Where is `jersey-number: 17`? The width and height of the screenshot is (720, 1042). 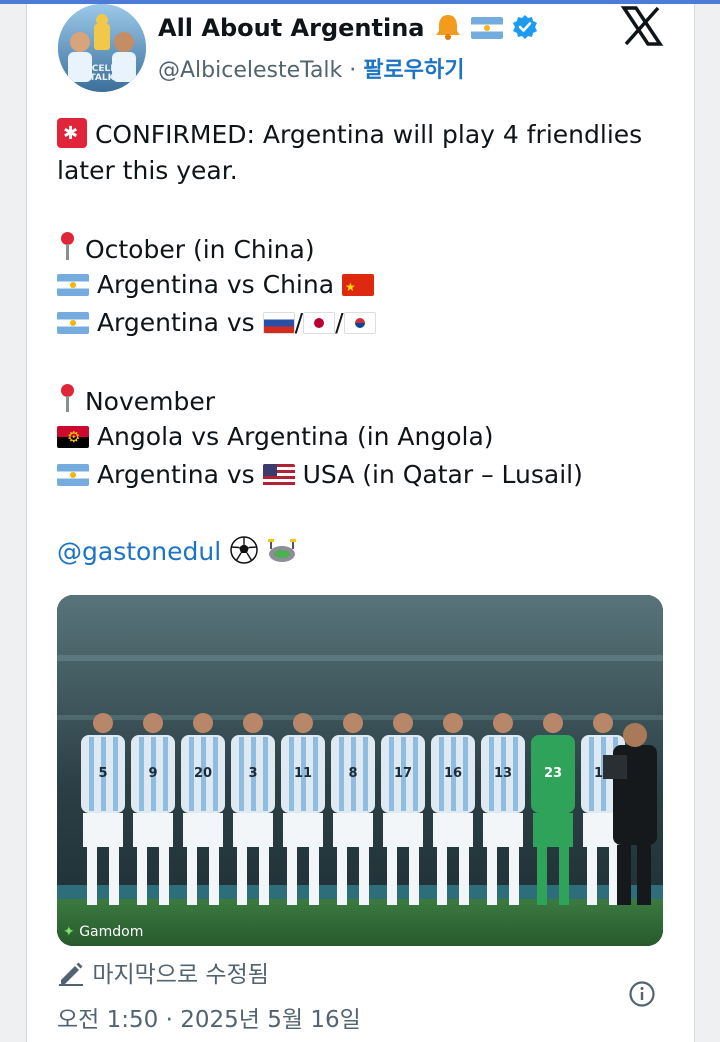
jersey-number: 17 is located at coordinates (403, 773).